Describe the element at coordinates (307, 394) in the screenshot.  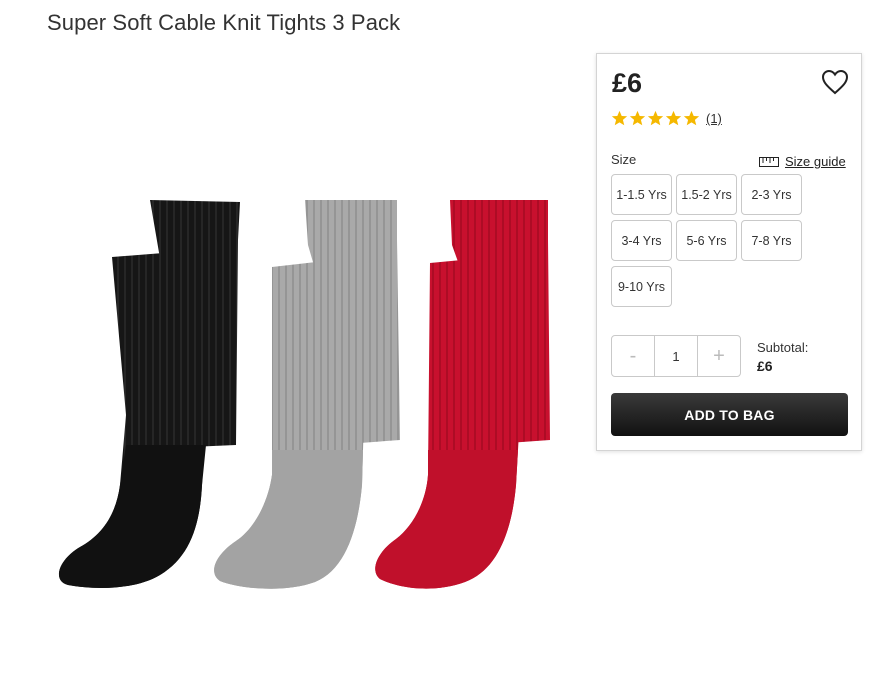
I see `grey-tights` at that location.